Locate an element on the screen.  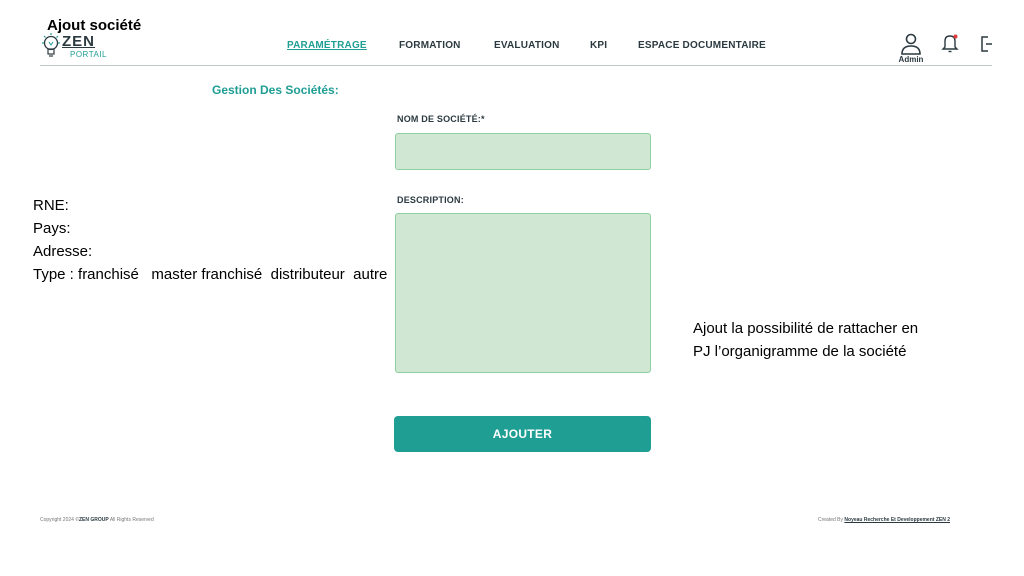
logo-portail-text: PORTAIL is located at coordinates (88, 54).